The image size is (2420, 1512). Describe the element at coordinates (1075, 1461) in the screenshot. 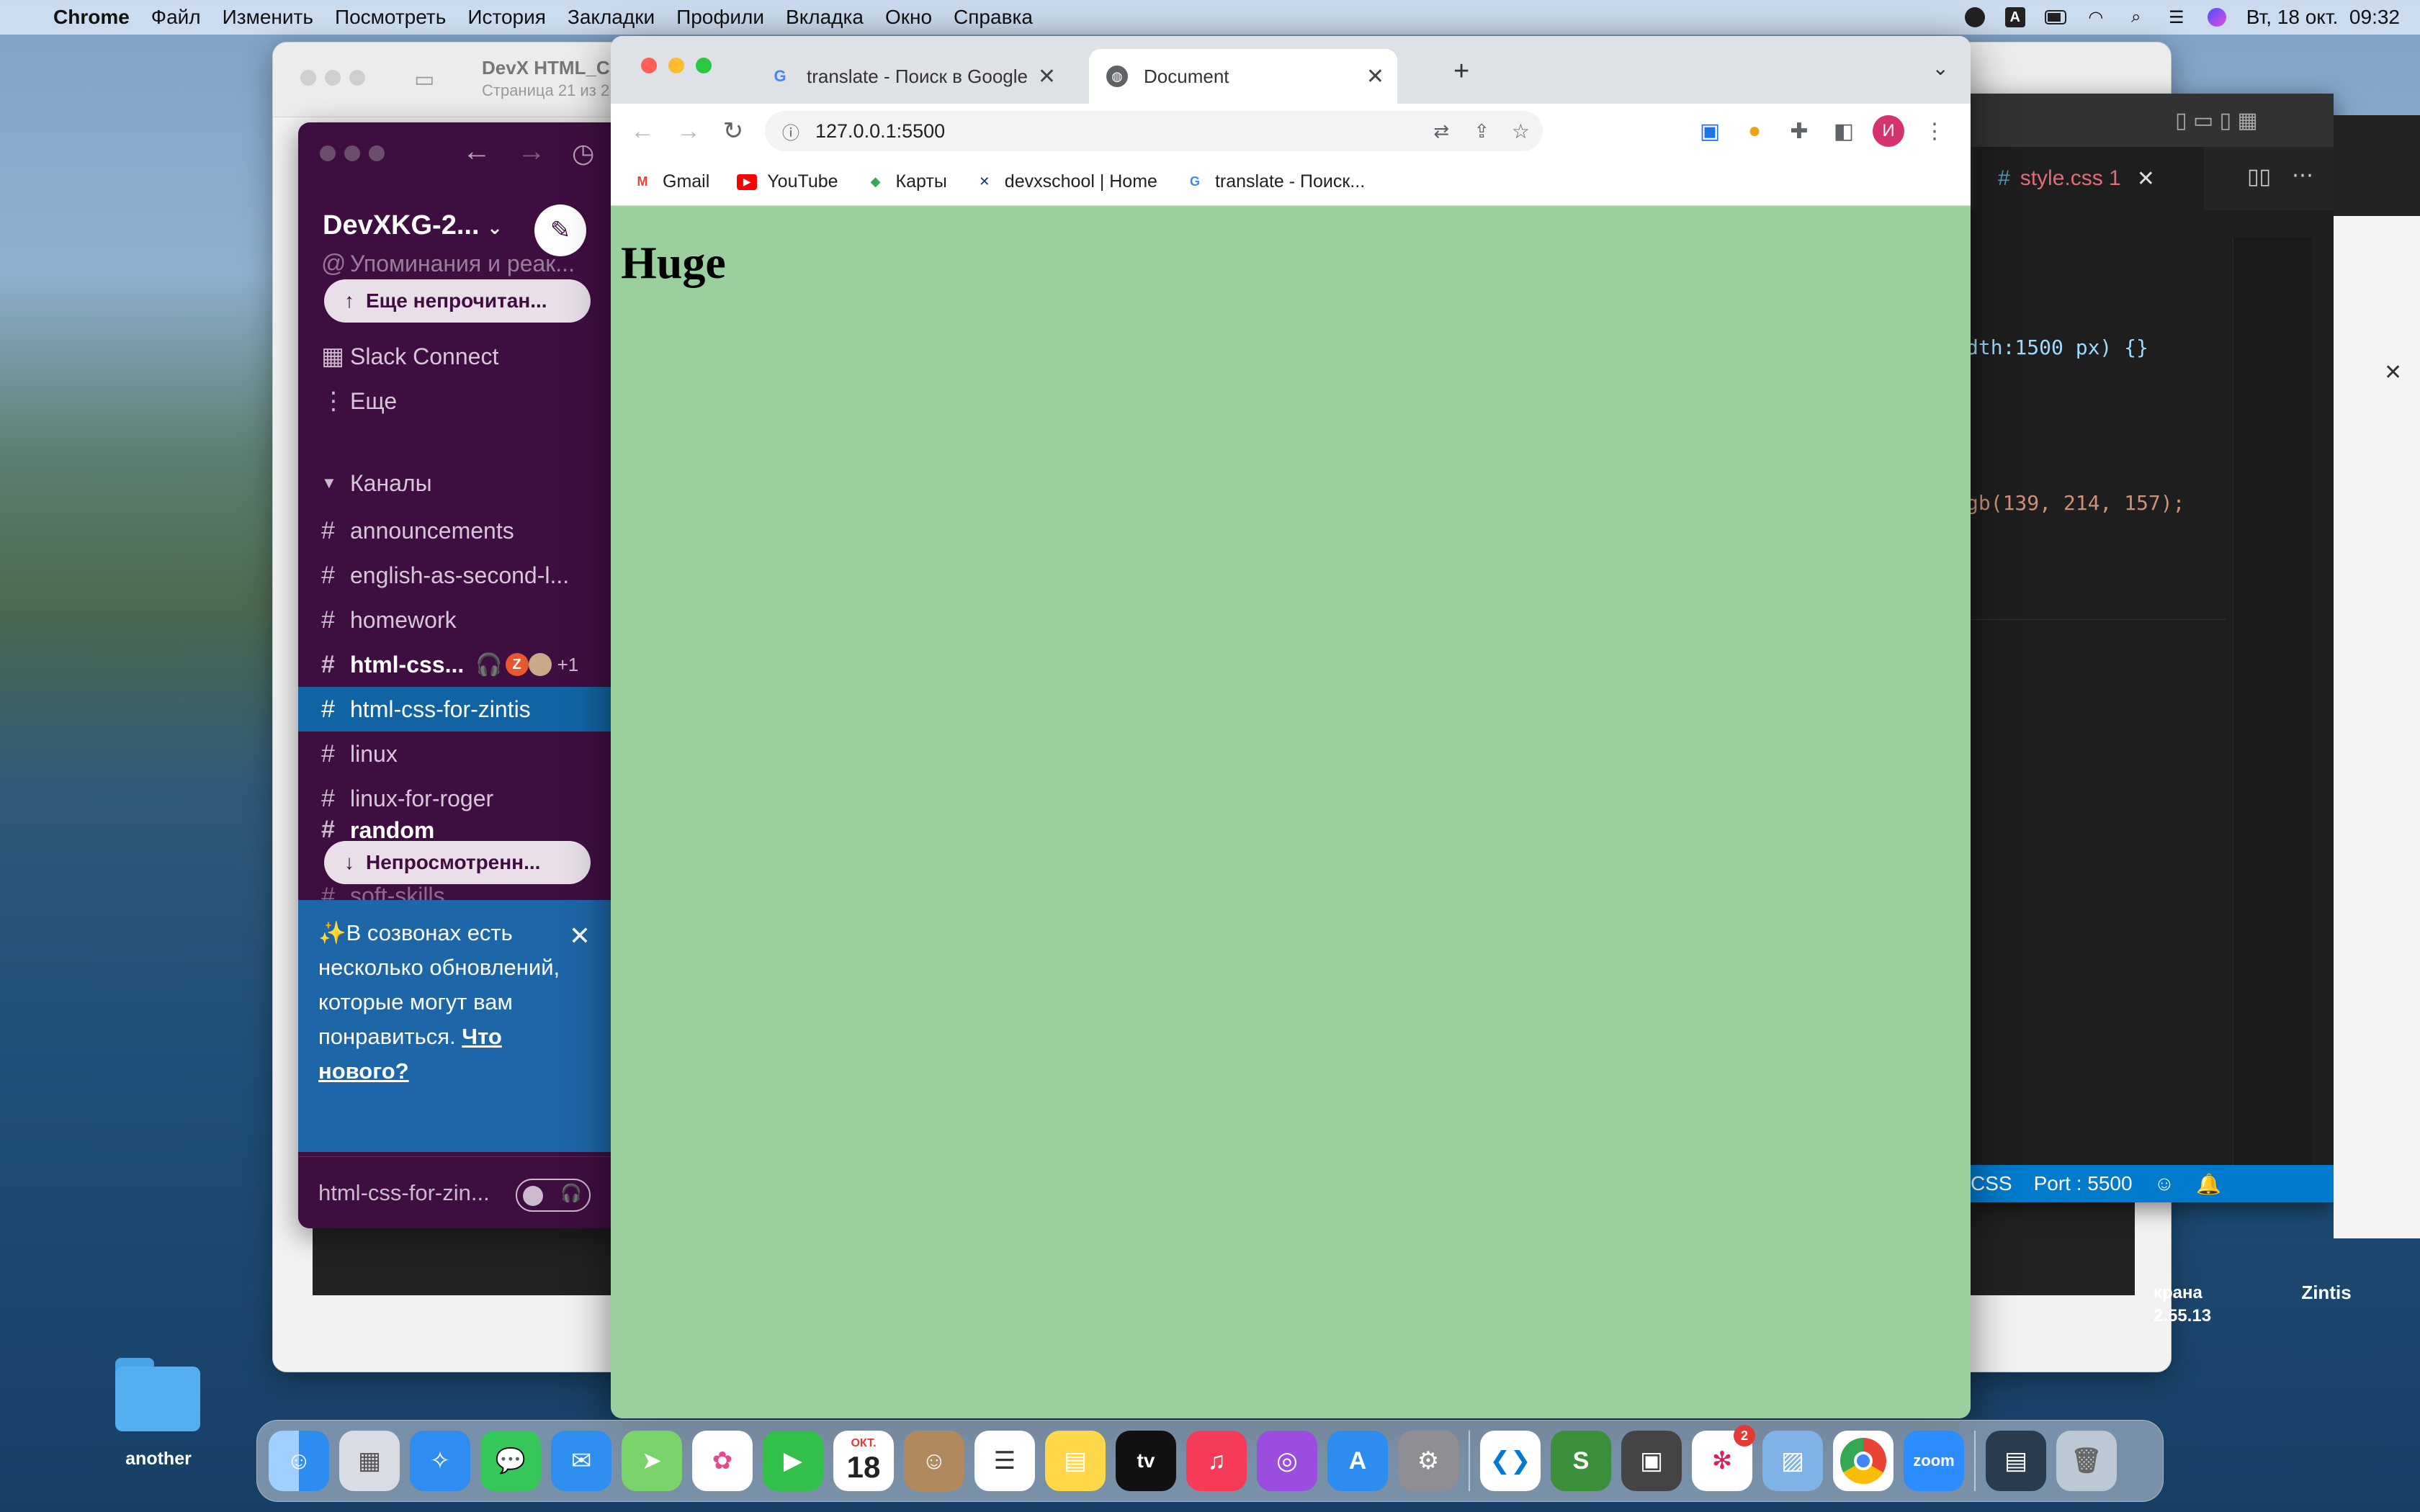

I see `notes-icon: ▤` at that location.